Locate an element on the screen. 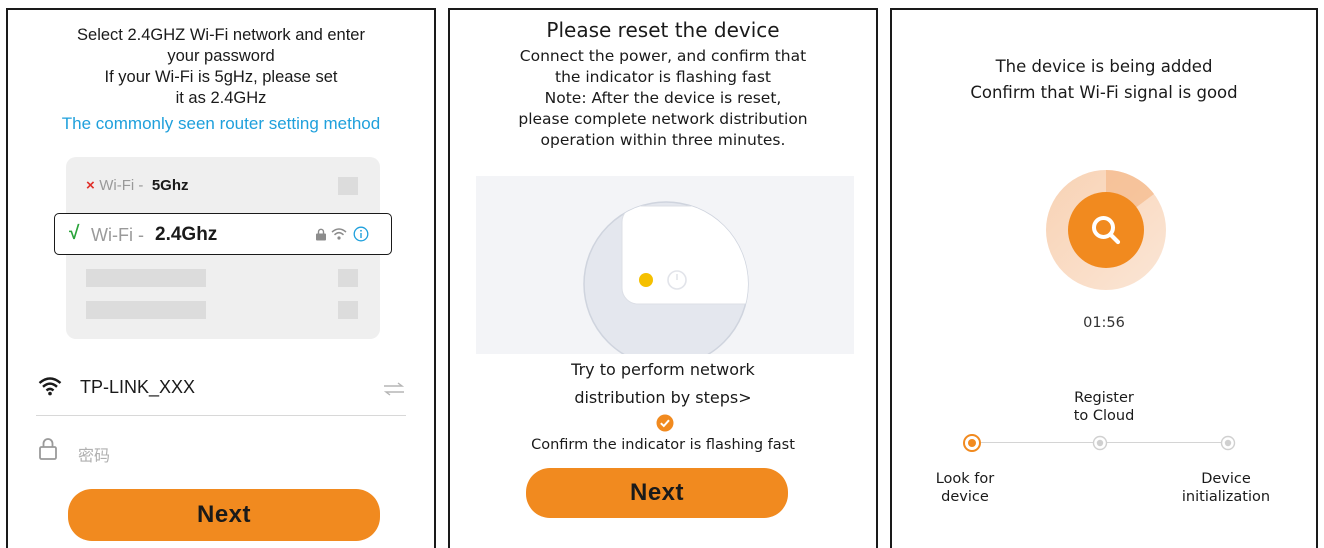 The image size is (1324, 548). instruction-line: your password is located at coordinates (221, 56).